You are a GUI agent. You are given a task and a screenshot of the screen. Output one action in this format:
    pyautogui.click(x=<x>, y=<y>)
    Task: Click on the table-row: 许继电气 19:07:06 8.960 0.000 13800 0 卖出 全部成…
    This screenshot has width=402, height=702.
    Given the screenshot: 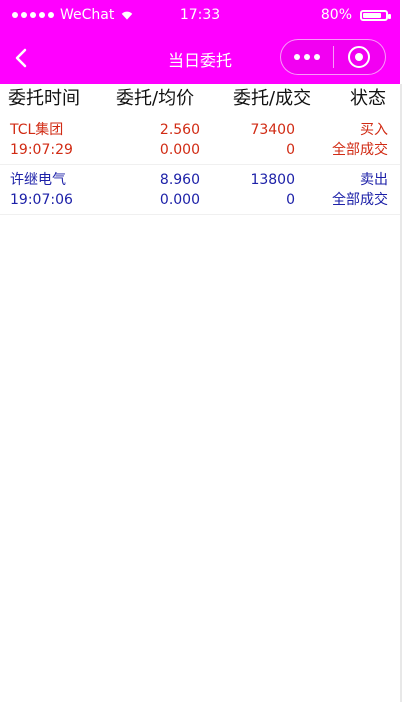 What is the action you would take?
    pyautogui.click(x=200, y=193)
    